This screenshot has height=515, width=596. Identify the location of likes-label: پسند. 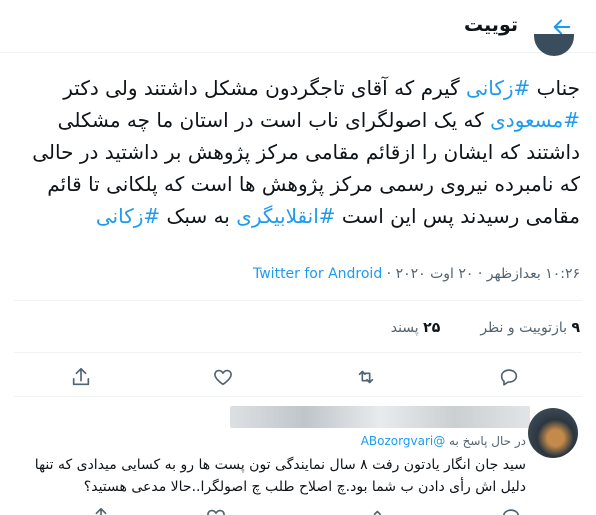
(404, 328).